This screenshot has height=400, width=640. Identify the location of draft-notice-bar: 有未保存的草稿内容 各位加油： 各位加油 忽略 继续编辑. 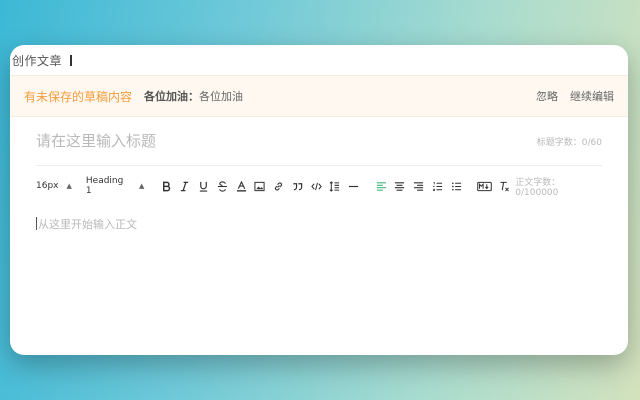
(319, 96).